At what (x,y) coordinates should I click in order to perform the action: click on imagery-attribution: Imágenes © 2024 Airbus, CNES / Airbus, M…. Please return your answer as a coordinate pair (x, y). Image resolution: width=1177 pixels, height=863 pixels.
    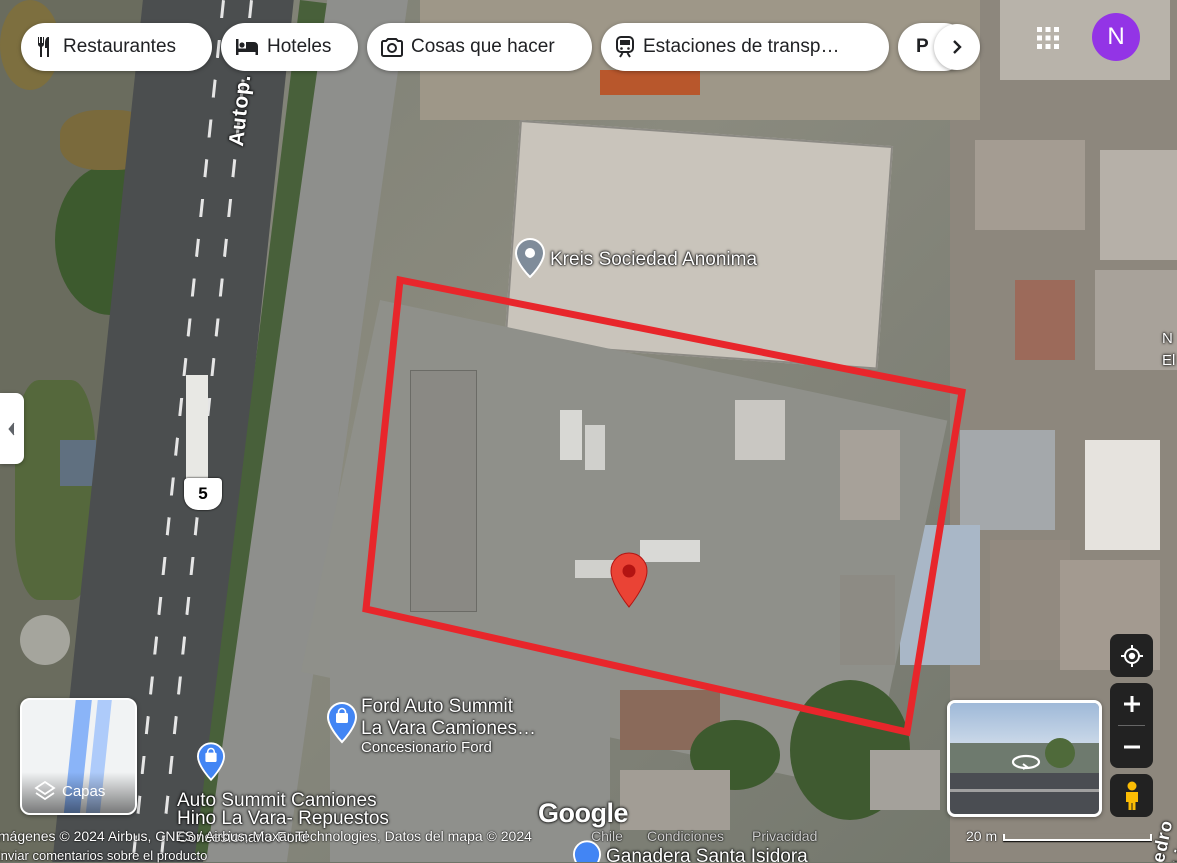
    Looking at the image, I should click on (266, 836).